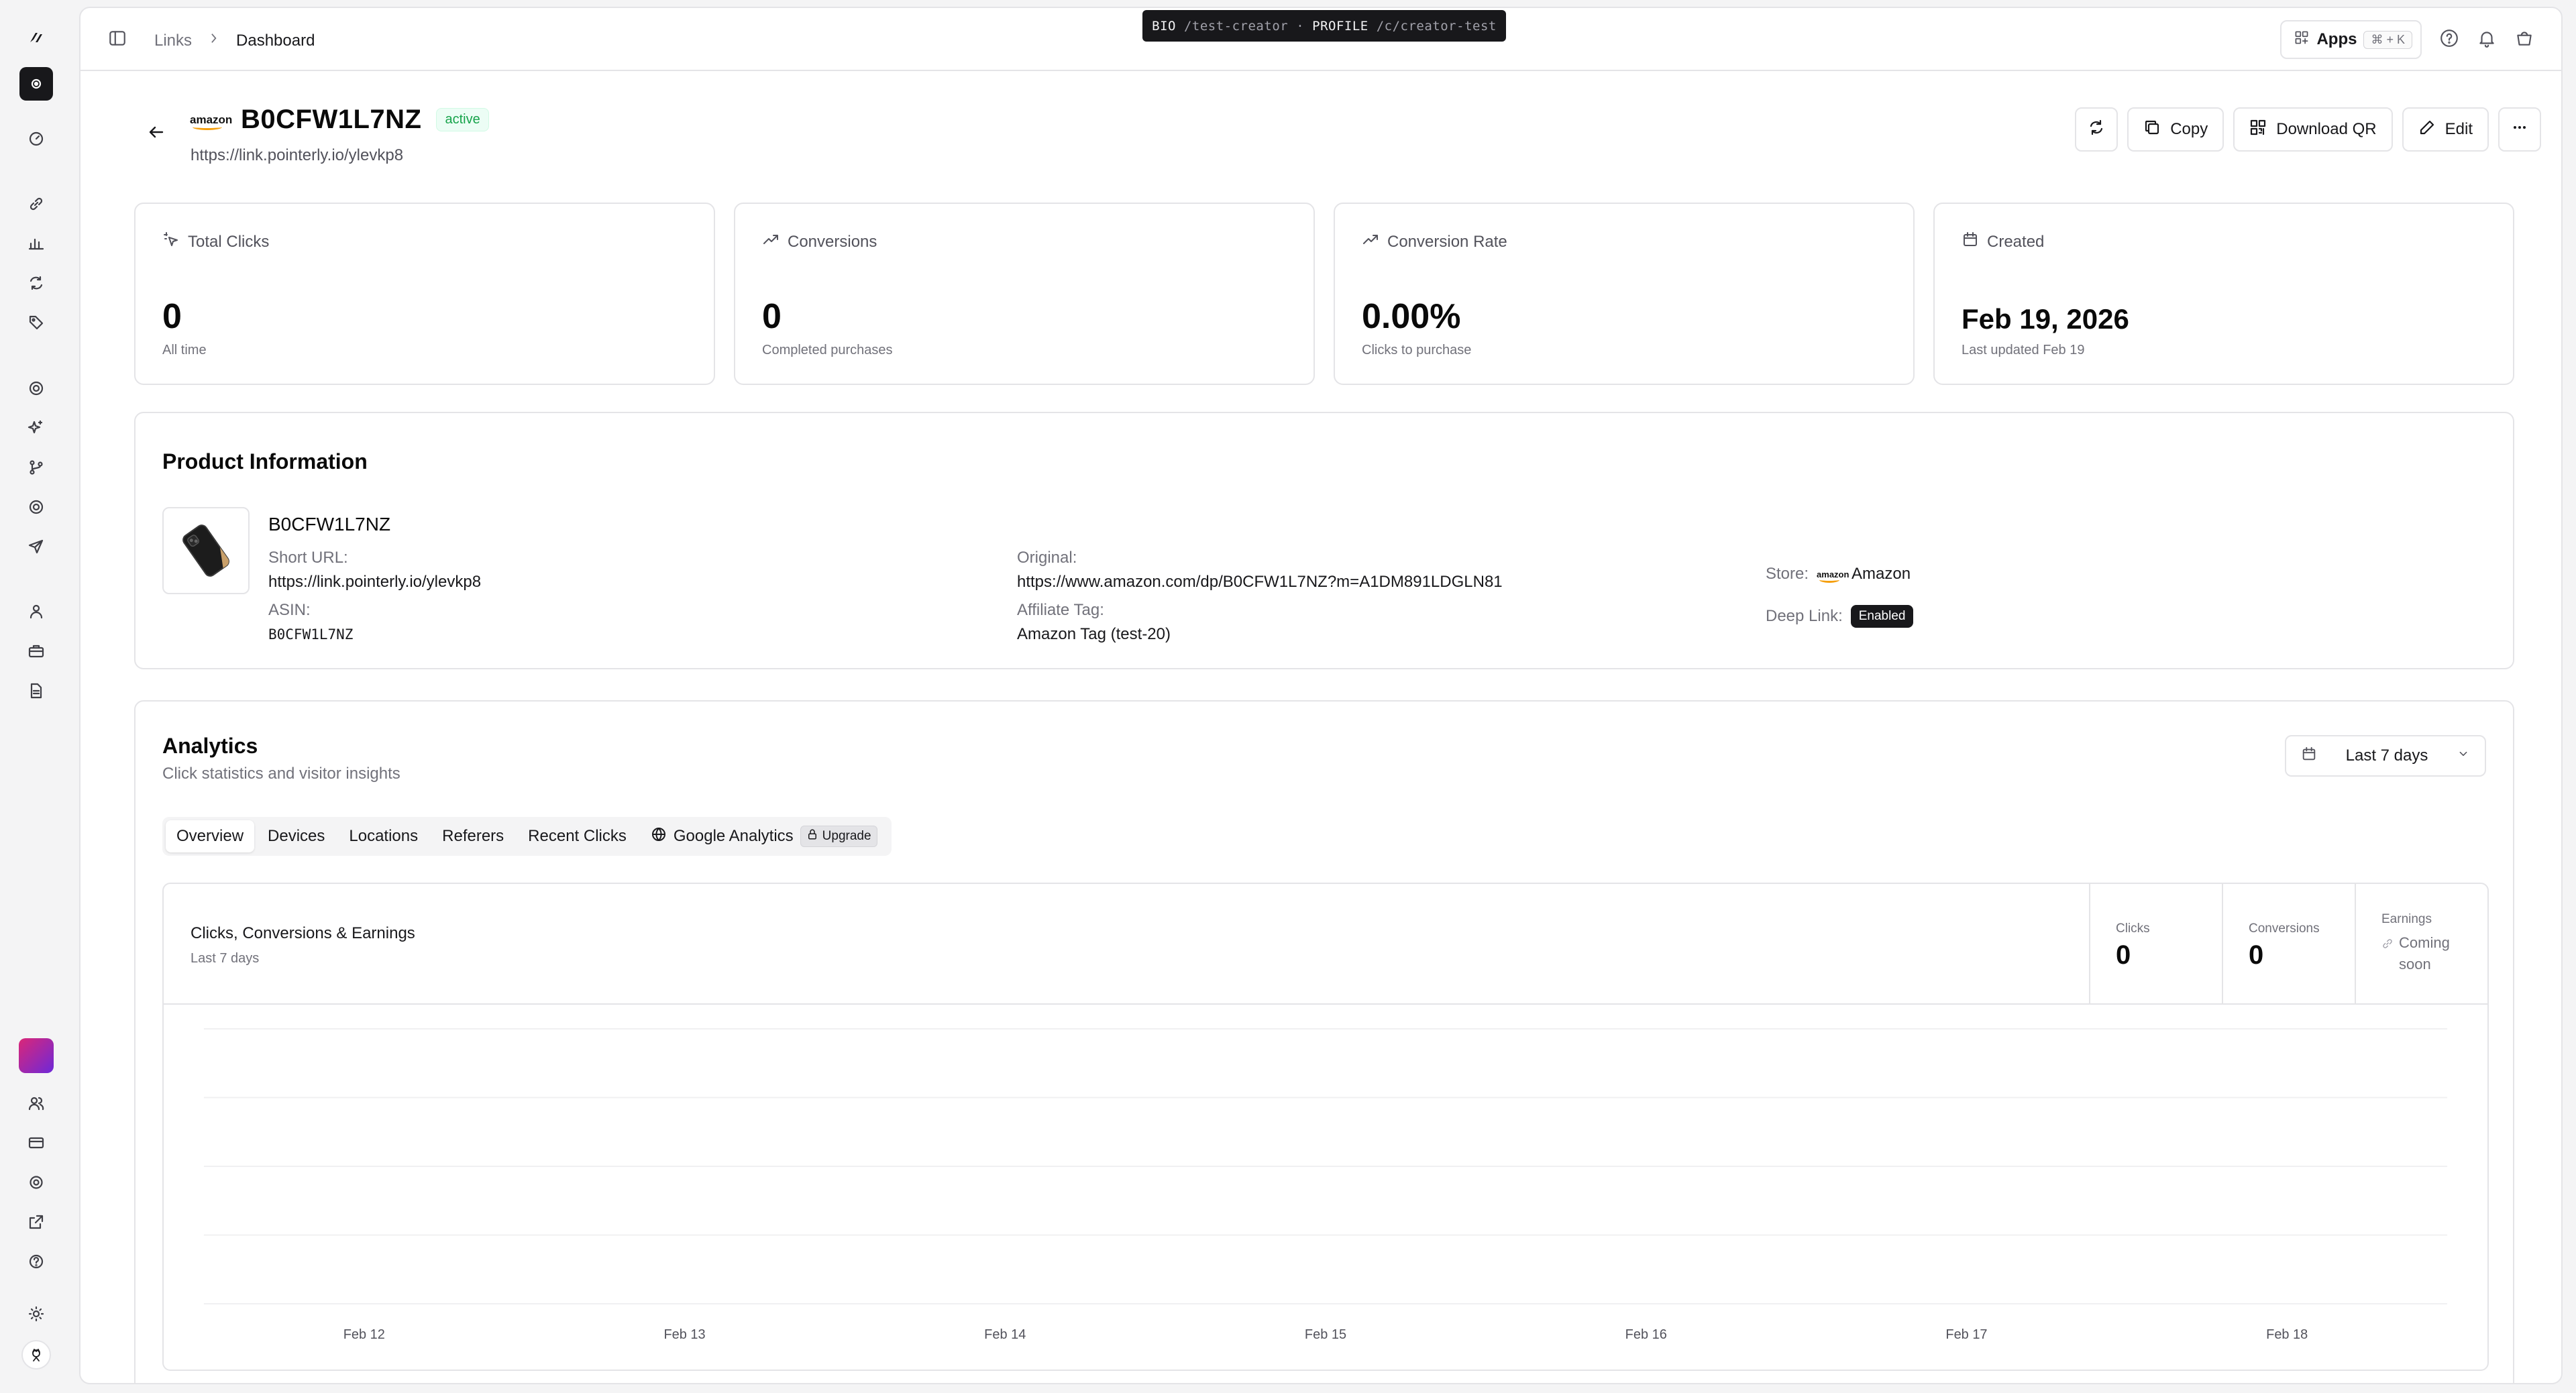  Describe the element at coordinates (1094, 623) in the screenshot. I see `affiliate-tag-field: Affiliate Tag: Amazon Tag (test-20)` at that location.